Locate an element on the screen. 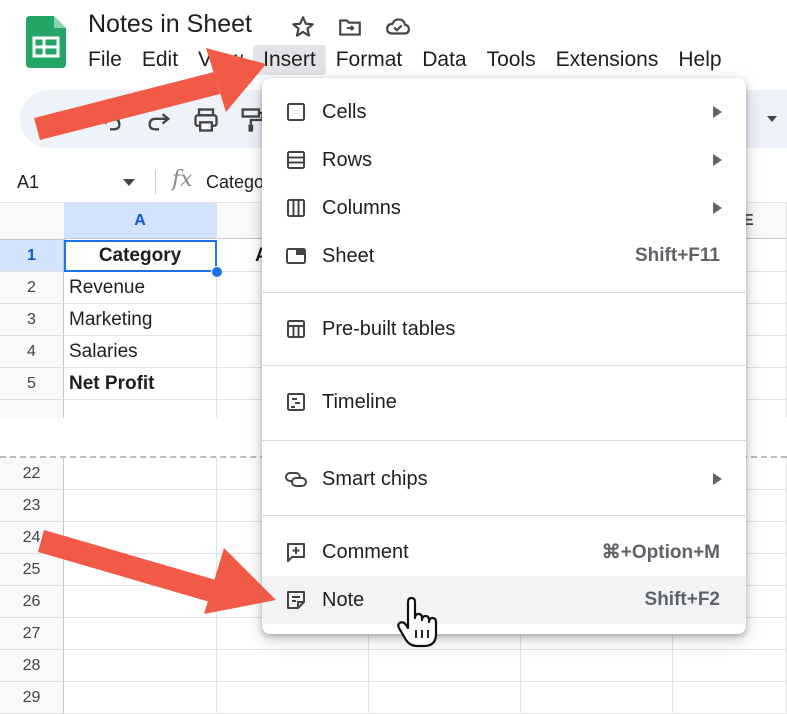 The image size is (787, 714). cell-a4: Salaries is located at coordinates (140, 352).